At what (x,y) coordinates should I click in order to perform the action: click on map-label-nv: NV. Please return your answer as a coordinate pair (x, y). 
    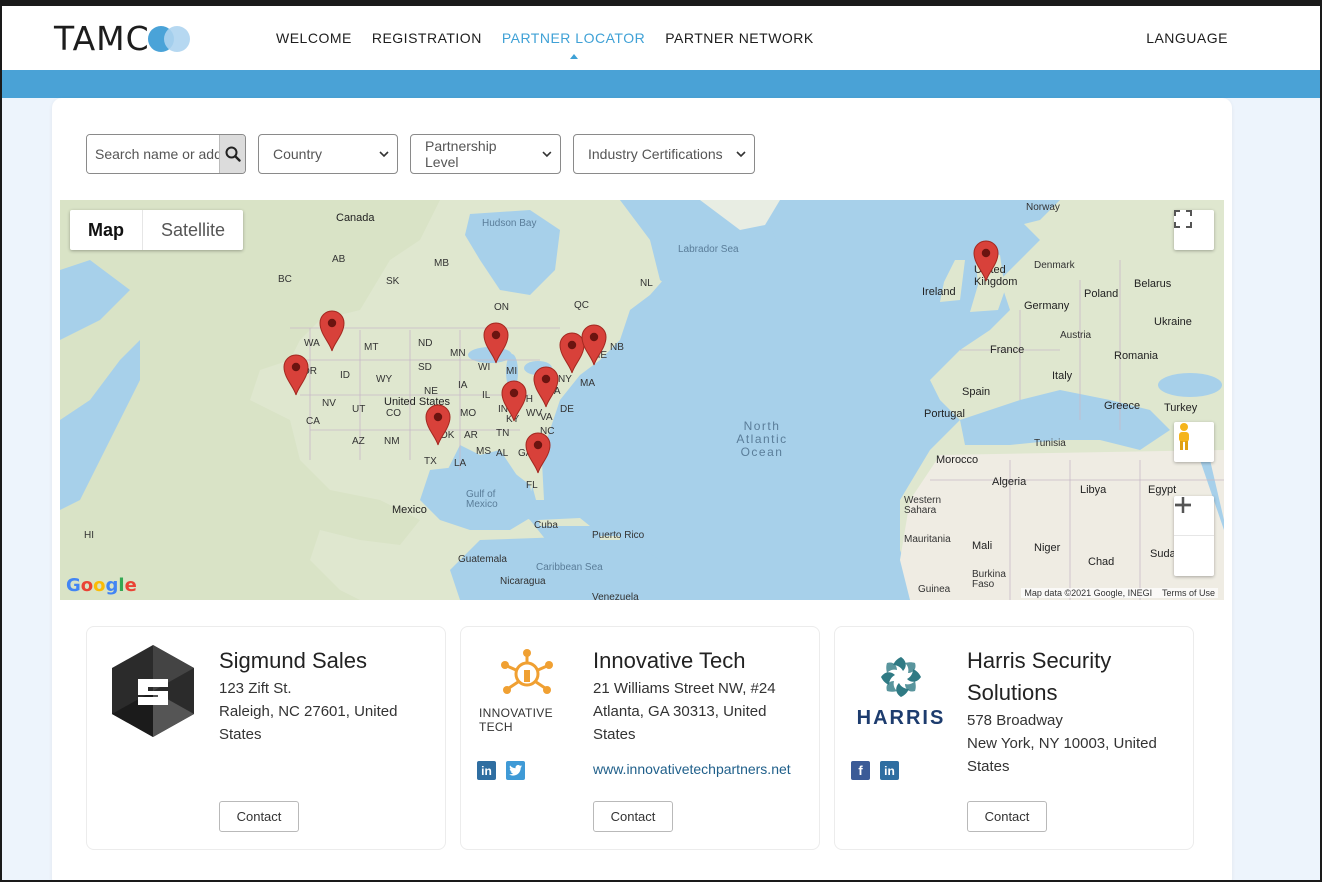
    Looking at the image, I should click on (329, 403).